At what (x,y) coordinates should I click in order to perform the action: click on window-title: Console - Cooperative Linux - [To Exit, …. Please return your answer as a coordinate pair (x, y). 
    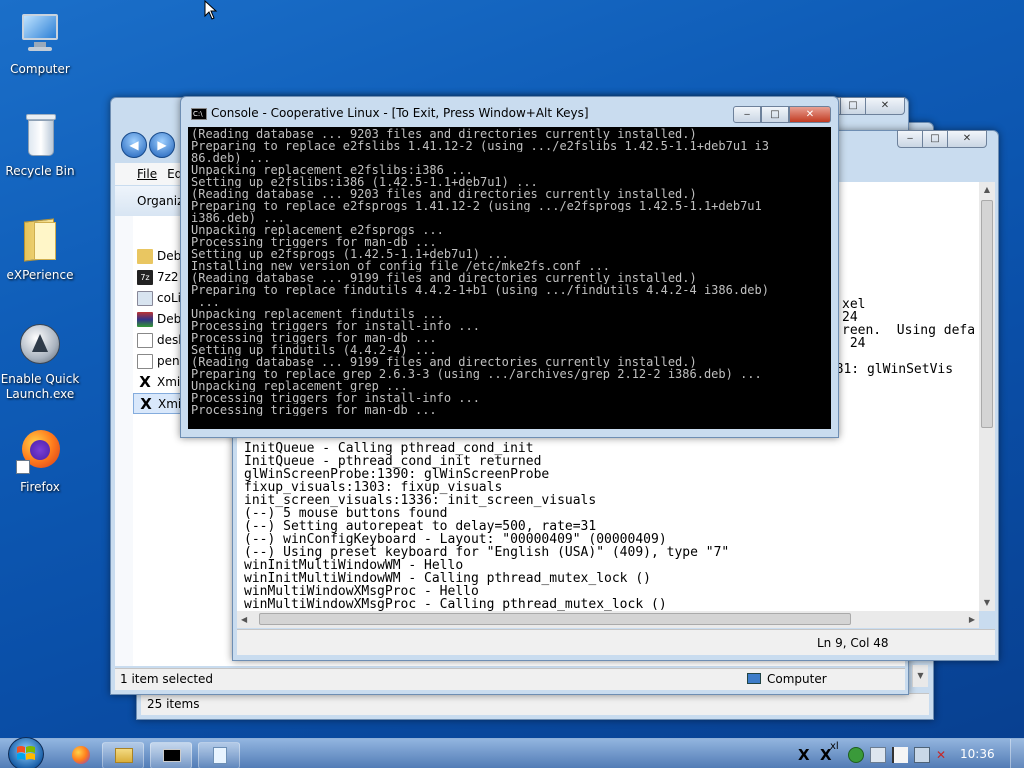
    Looking at the image, I should click on (400, 113).